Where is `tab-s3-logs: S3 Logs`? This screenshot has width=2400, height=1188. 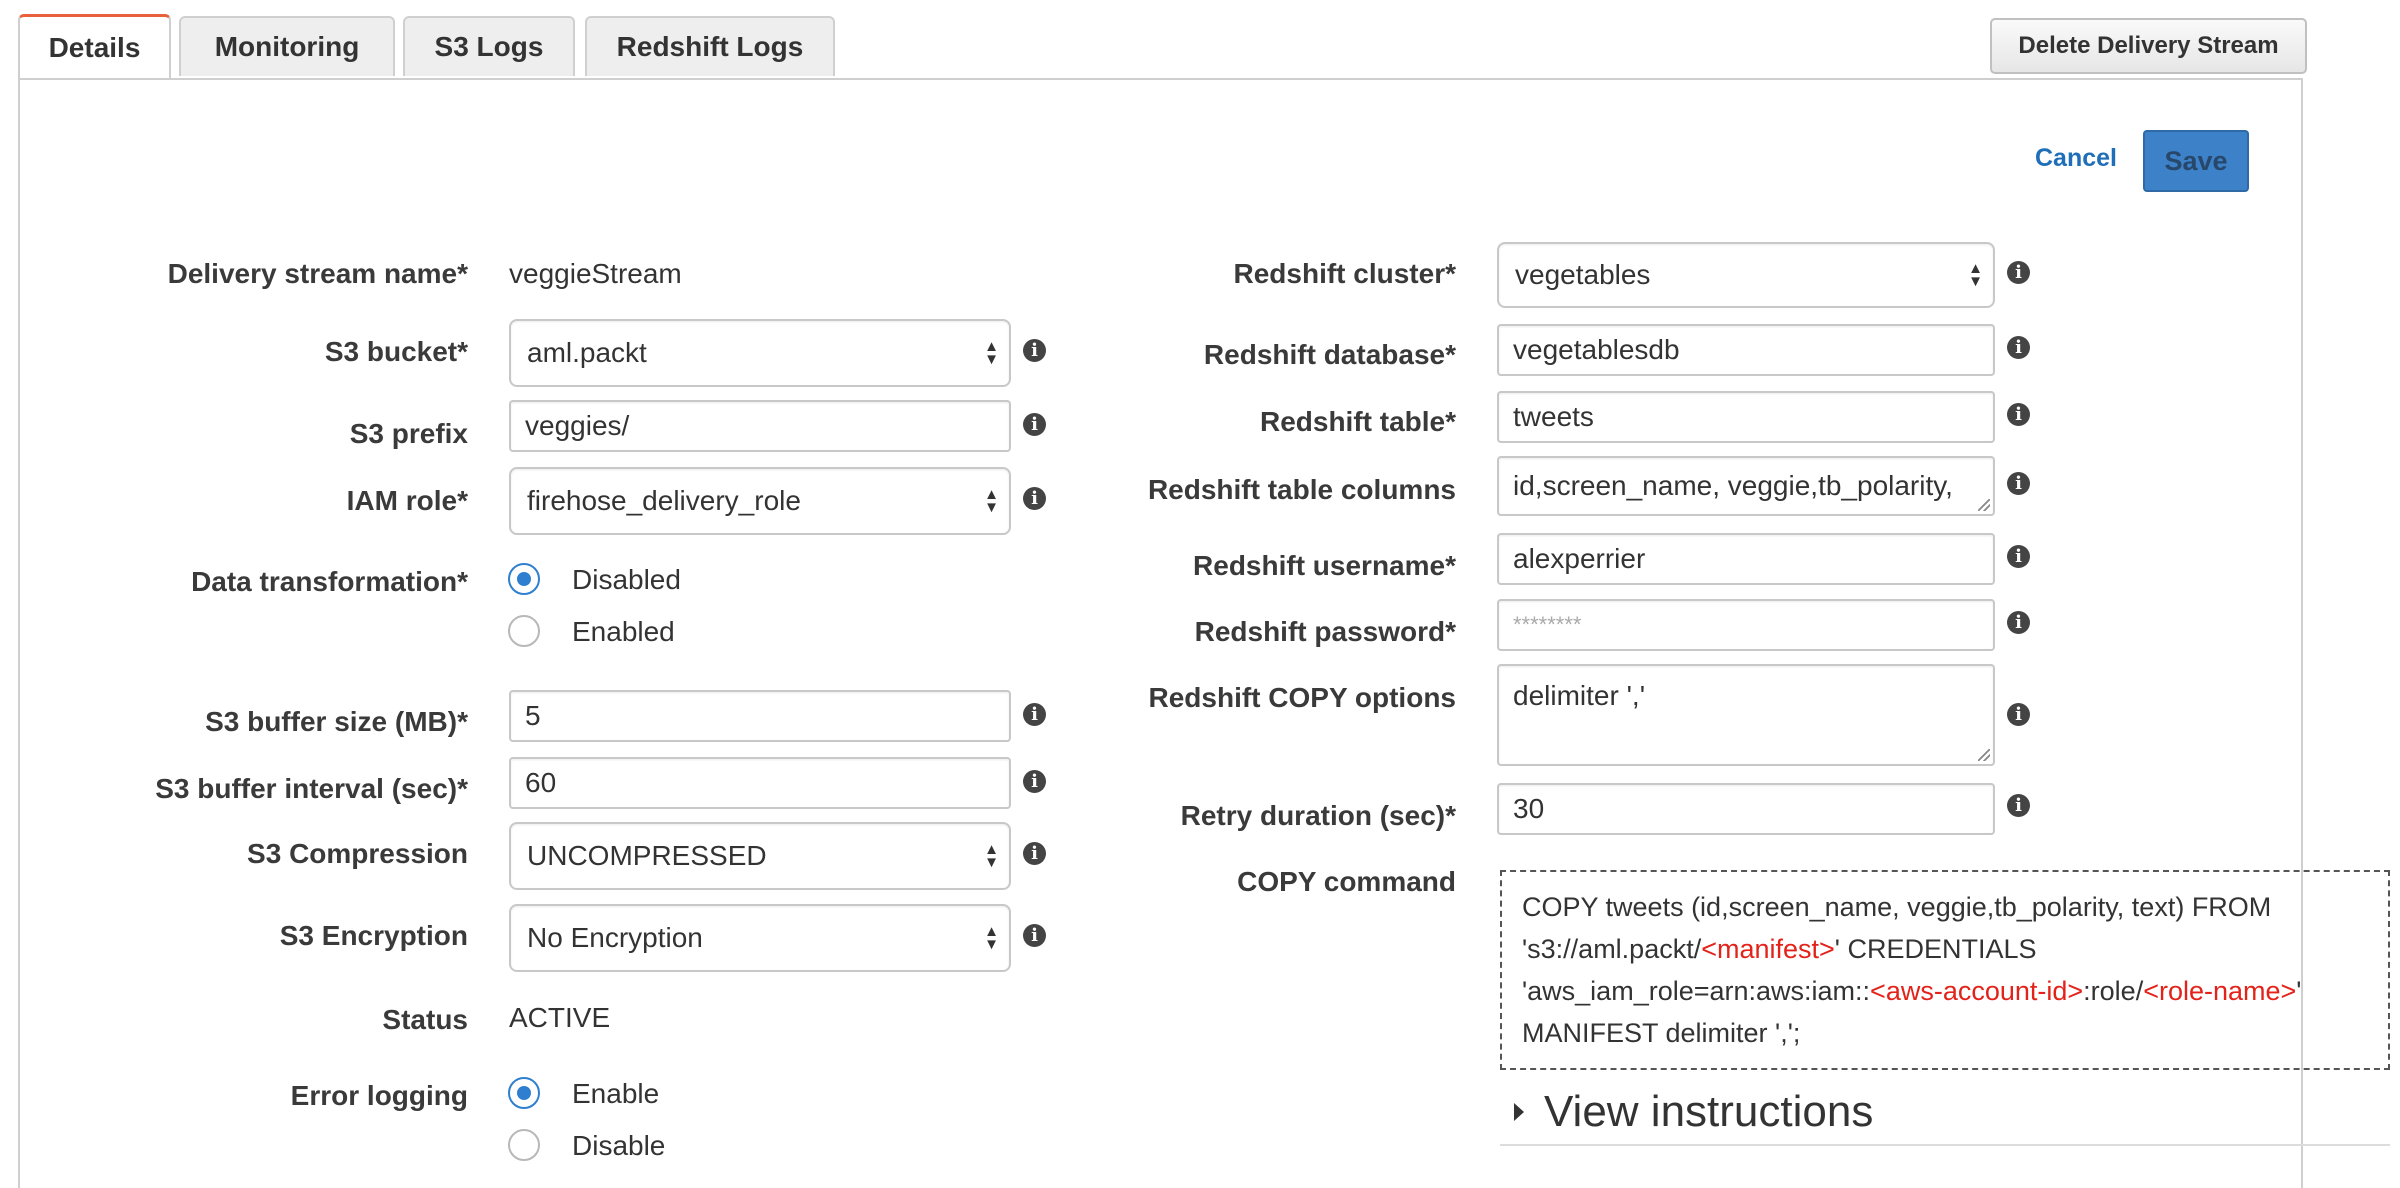 tab-s3-logs: S3 Logs is located at coordinates (489, 46).